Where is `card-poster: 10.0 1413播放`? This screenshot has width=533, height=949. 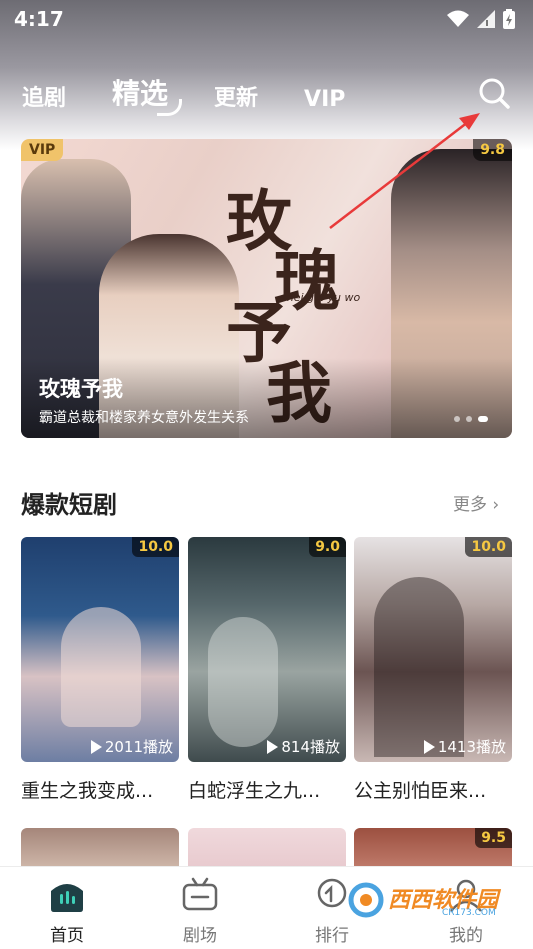 card-poster: 10.0 1413播放 is located at coordinates (433, 649).